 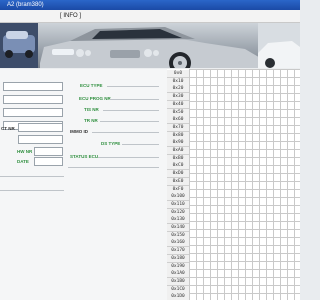 I want to click on title-bar: A2 (bram380), so click(x=150, y=5).